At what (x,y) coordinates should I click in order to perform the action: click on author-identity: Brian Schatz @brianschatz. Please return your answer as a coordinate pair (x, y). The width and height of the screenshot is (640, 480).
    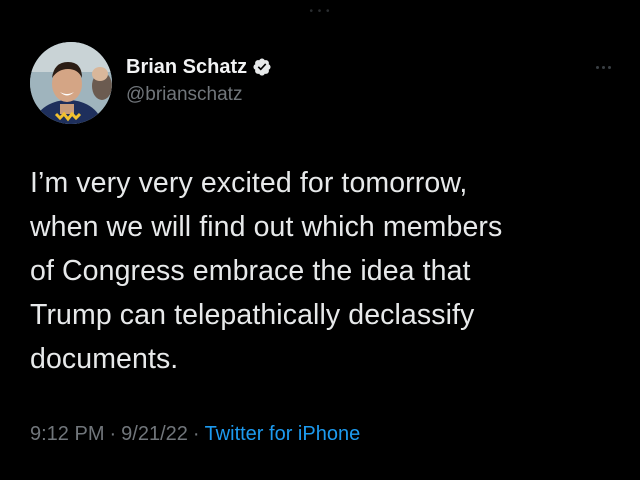
    Looking at the image, I should click on (199, 81).